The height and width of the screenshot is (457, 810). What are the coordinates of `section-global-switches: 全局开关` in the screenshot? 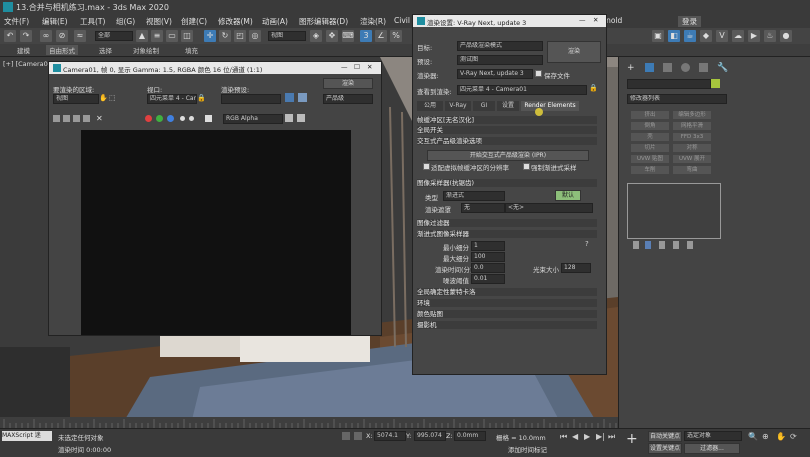 It's located at (507, 130).